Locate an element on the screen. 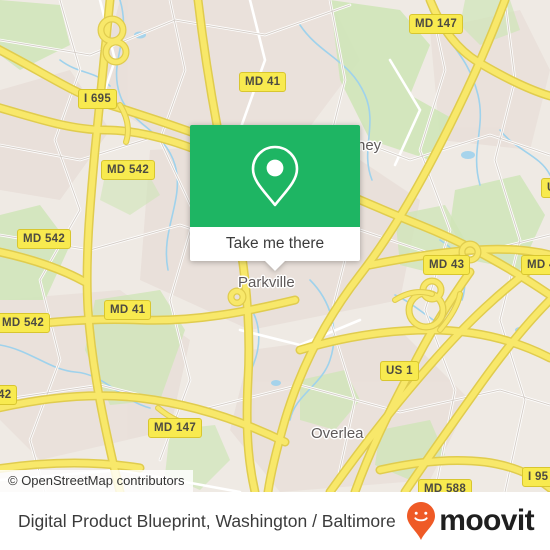 The image size is (550, 550). shield-md-542-upper: MD 542 is located at coordinates (128, 170).